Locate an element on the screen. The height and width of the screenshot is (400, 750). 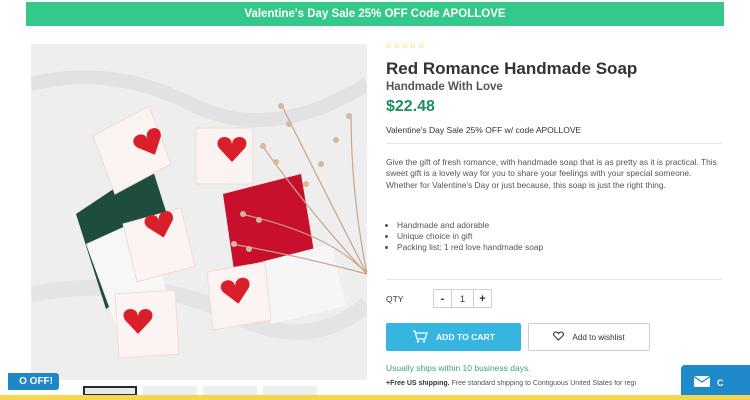
product-price: $22.48 is located at coordinates (410, 106).